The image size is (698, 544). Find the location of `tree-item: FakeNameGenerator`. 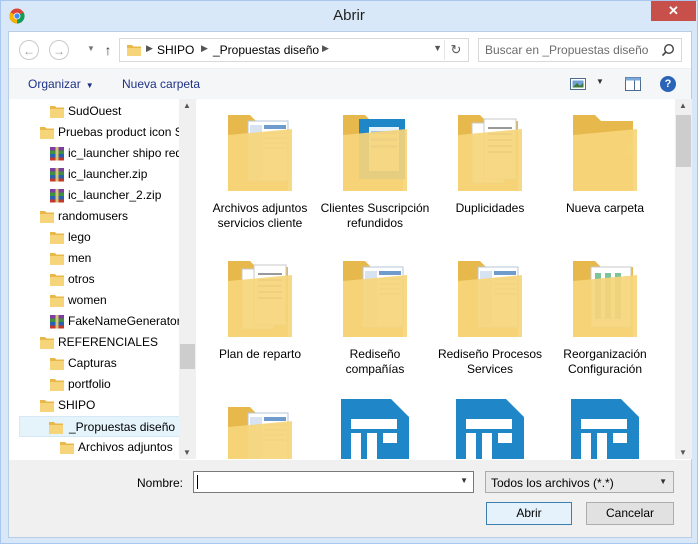

tree-item: FakeNameGenerator is located at coordinates (114, 321).